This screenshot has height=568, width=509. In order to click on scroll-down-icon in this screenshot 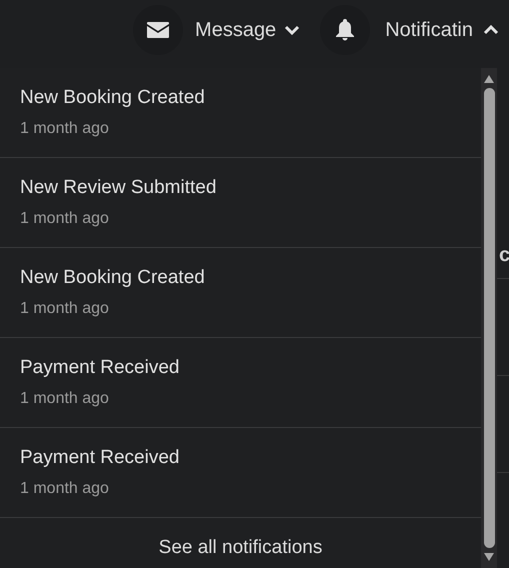, I will do `click(489, 557)`.